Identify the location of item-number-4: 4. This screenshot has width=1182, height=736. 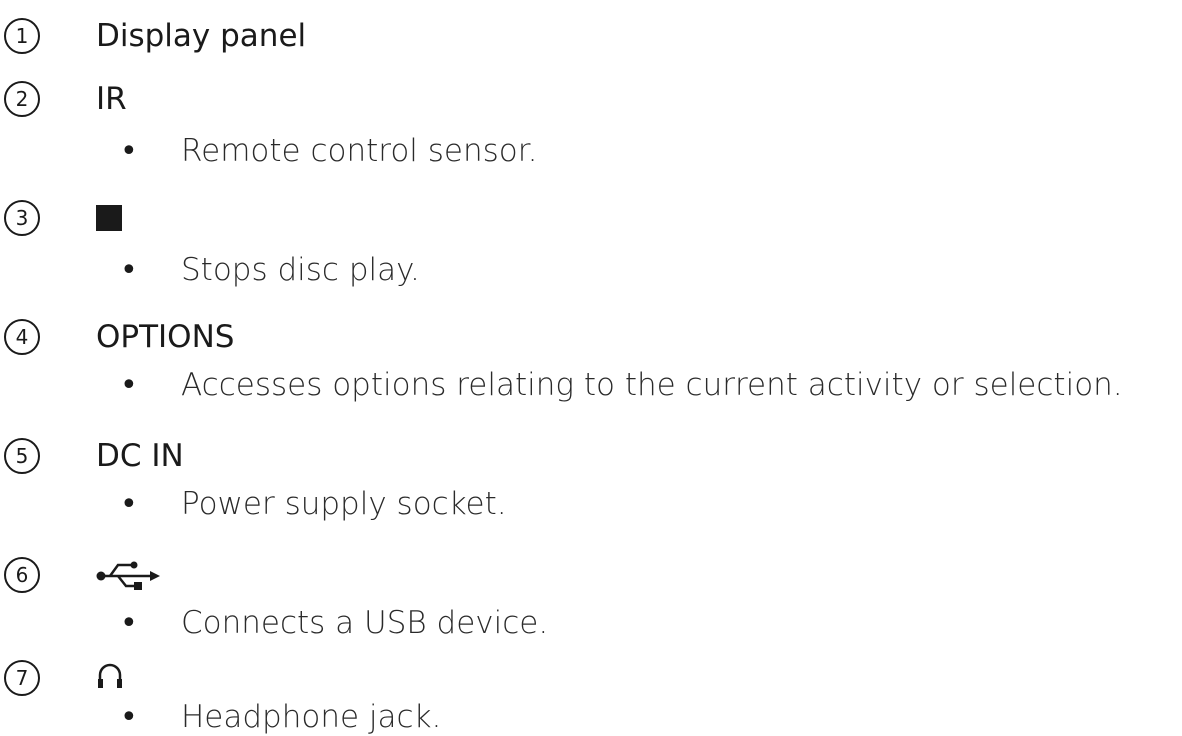
(22, 337).